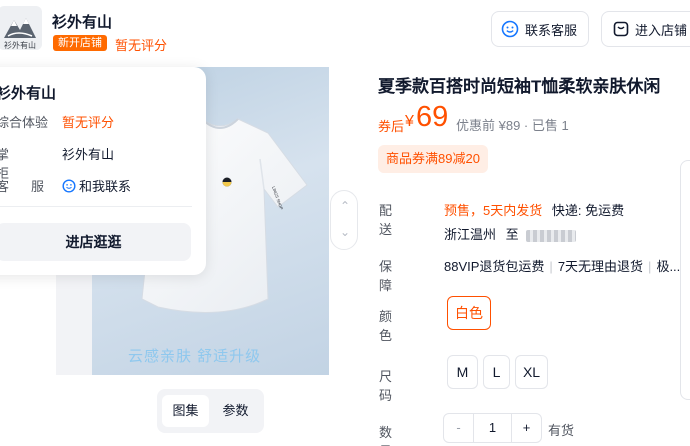  I want to click on shop-logo: 衫外有山, so click(21, 28).